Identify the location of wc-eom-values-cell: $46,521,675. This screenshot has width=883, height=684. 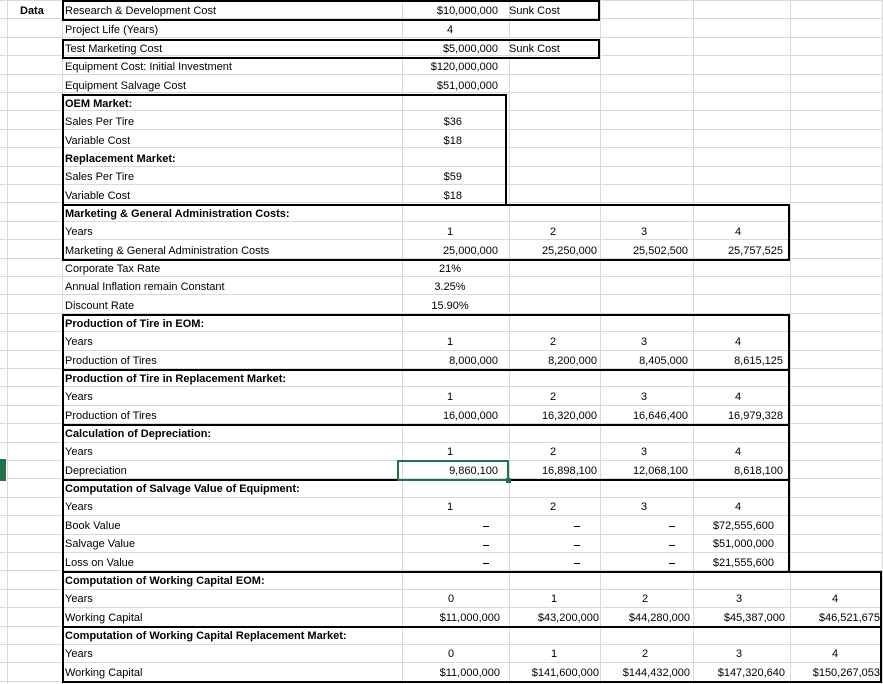
(835, 618).